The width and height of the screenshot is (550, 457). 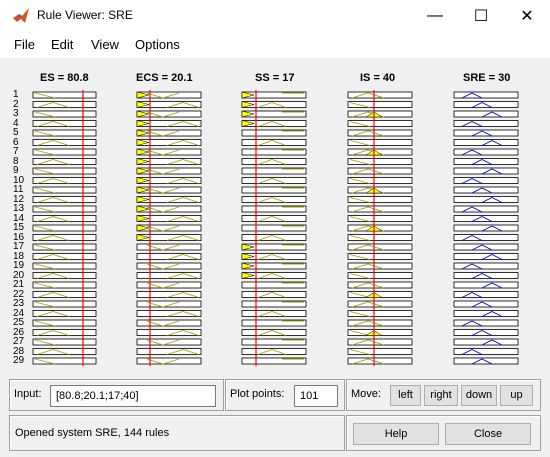 I want to click on minimize-icon: —, so click(x=435, y=15).